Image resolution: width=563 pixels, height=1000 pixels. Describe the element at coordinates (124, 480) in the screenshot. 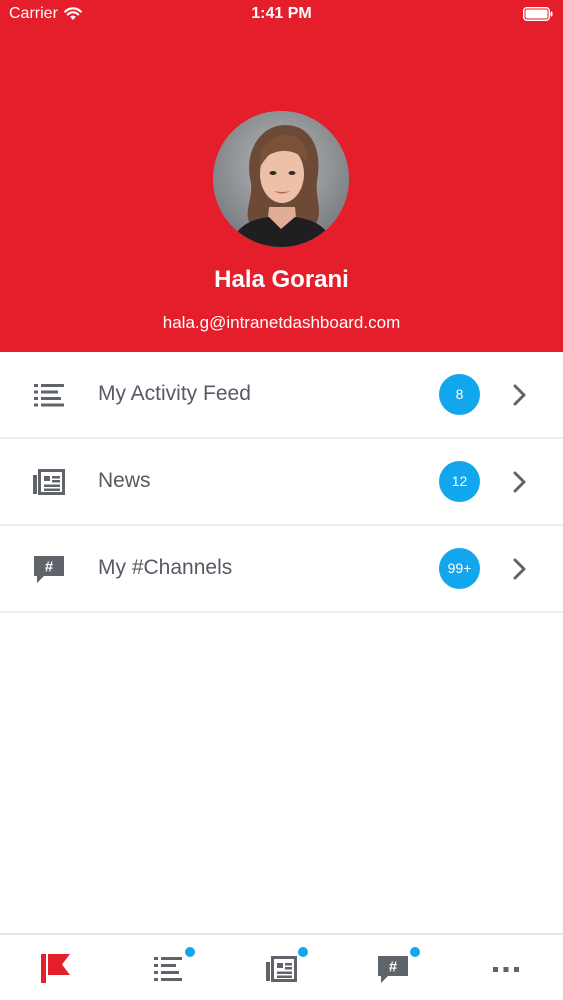

I see `menu-item-label: News` at that location.